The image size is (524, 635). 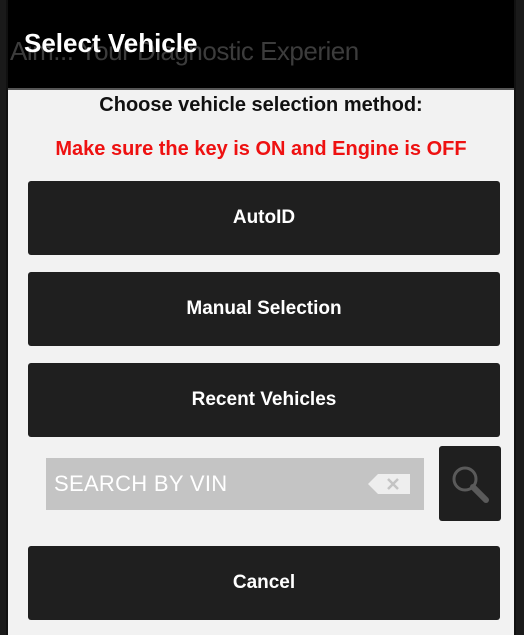 What do you see at coordinates (264, 309) in the screenshot?
I see `manual-selection-button: Manual Selection` at bounding box center [264, 309].